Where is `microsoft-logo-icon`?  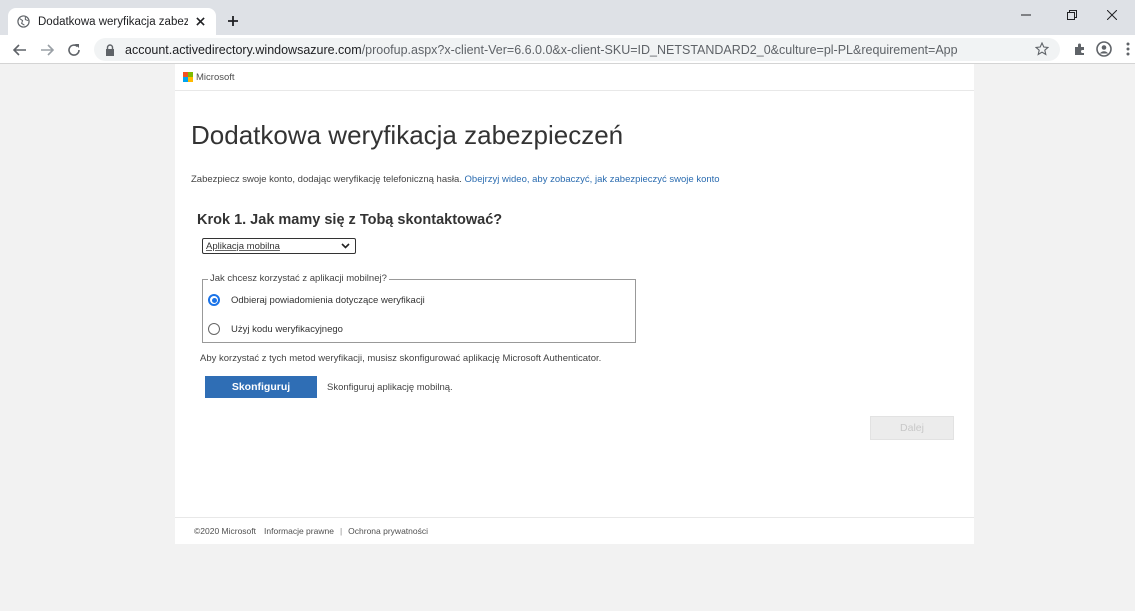 microsoft-logo-icon is located at coordinates (188, 77).